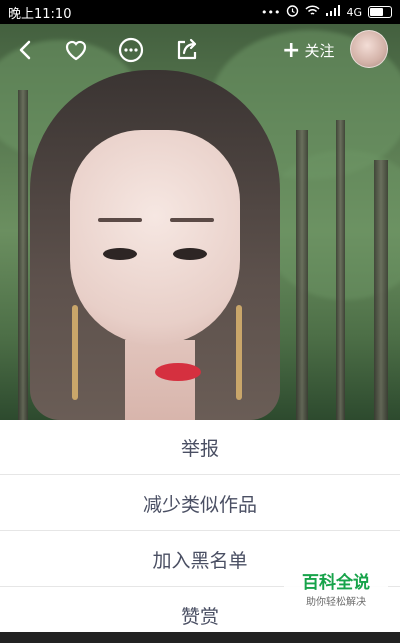 This screenshot has height=643, width=400. Describe the element at coordinates (200, 503) in the screenshot. I see `reduce-similar-option: 减少类似作品` at that location.